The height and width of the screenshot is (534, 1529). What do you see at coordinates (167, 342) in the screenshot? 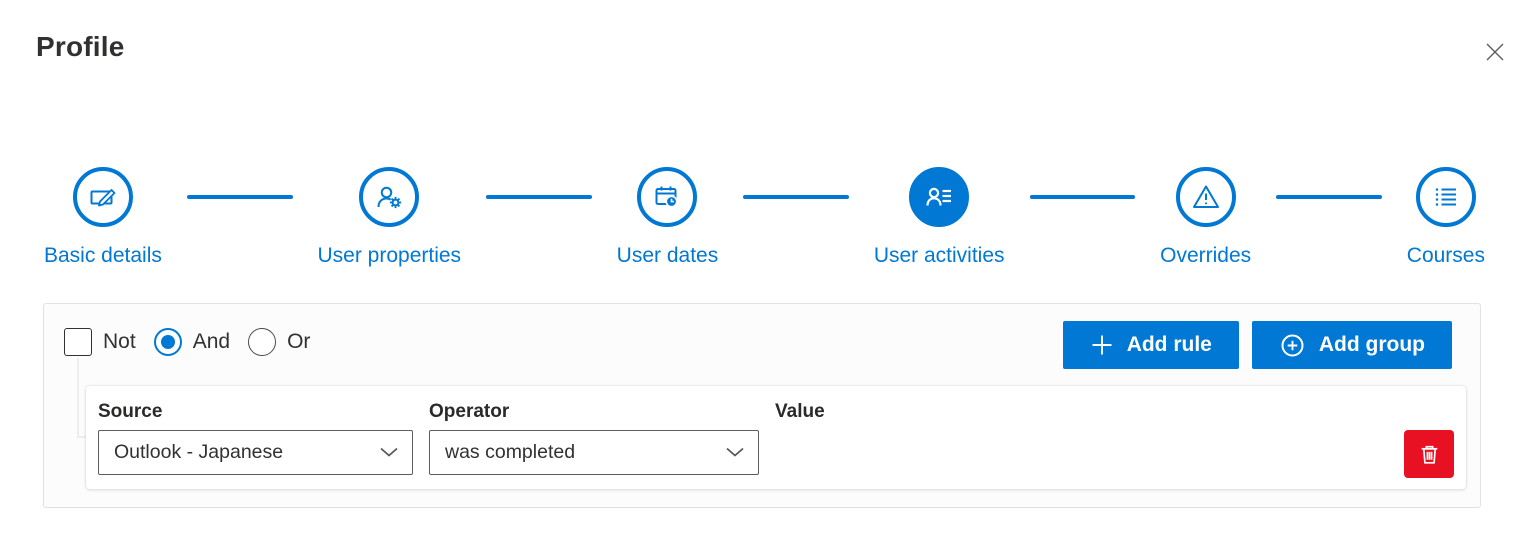
I see `and-radio` at bounding box center [167, 342].